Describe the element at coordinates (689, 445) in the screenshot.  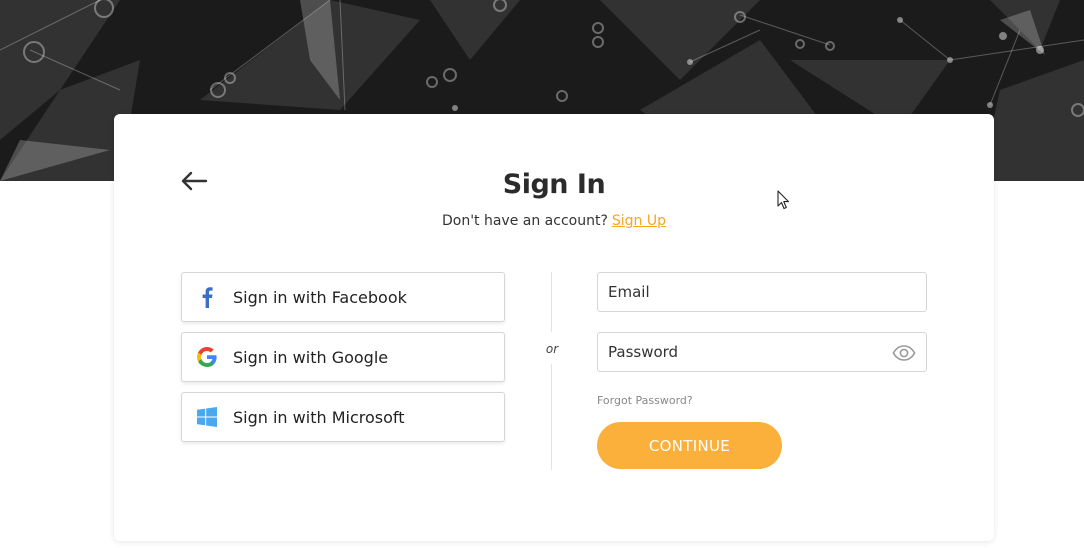
I see `continue-button: CONTINUE` at that location.